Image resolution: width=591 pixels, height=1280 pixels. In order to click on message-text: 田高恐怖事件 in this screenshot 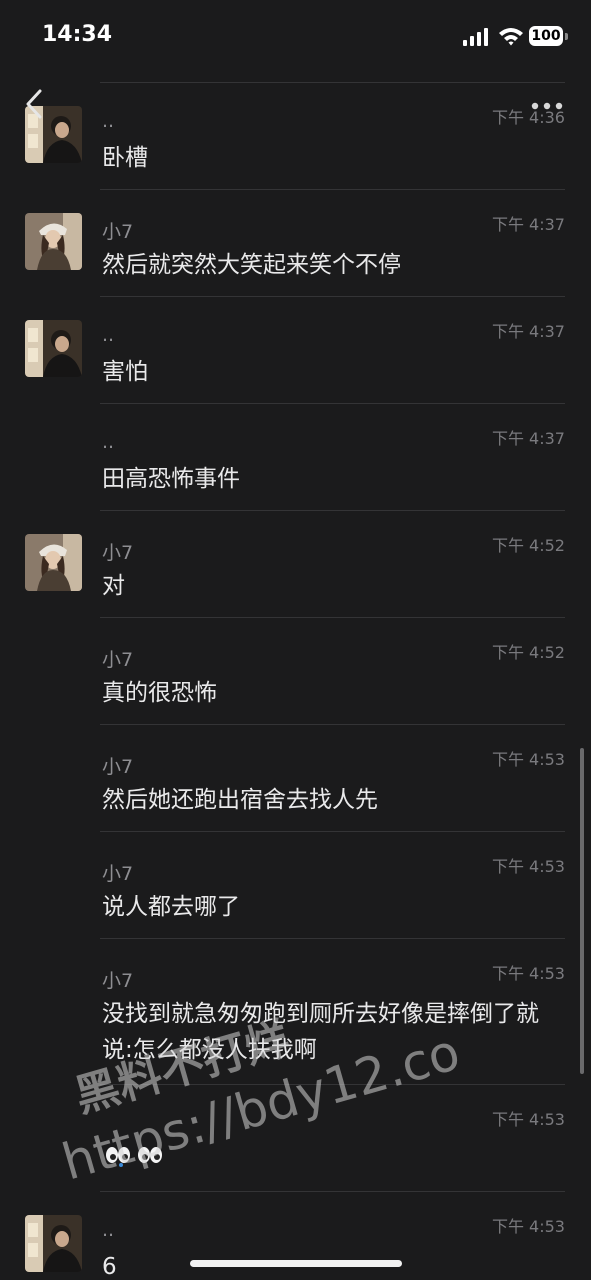, I will do `click(333, 479)`.